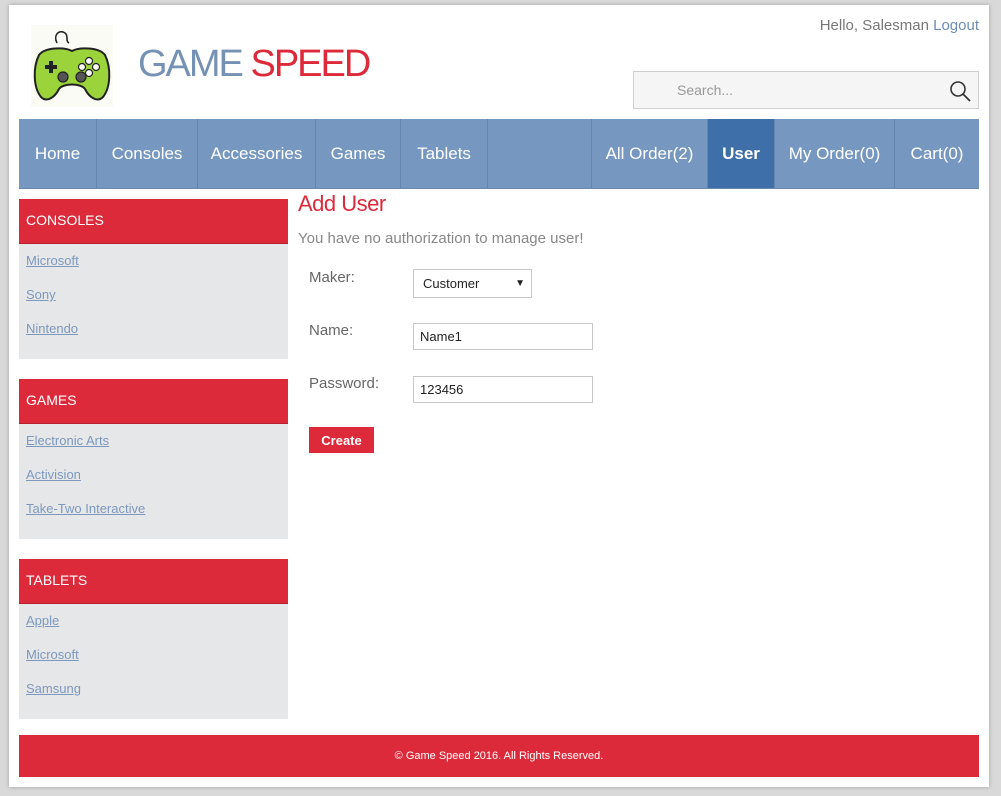 Image resolution: width=1001 pixels, height=796 pixels. I want to click on maker-select: Customer ▼, so click(472, 283).